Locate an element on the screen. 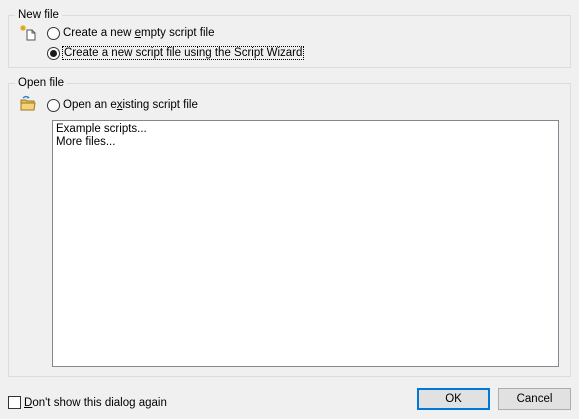 Image resolution: width=579 pixels, height=419 pixels. new-file-group-title: New file is located at coordinates (38, 15).